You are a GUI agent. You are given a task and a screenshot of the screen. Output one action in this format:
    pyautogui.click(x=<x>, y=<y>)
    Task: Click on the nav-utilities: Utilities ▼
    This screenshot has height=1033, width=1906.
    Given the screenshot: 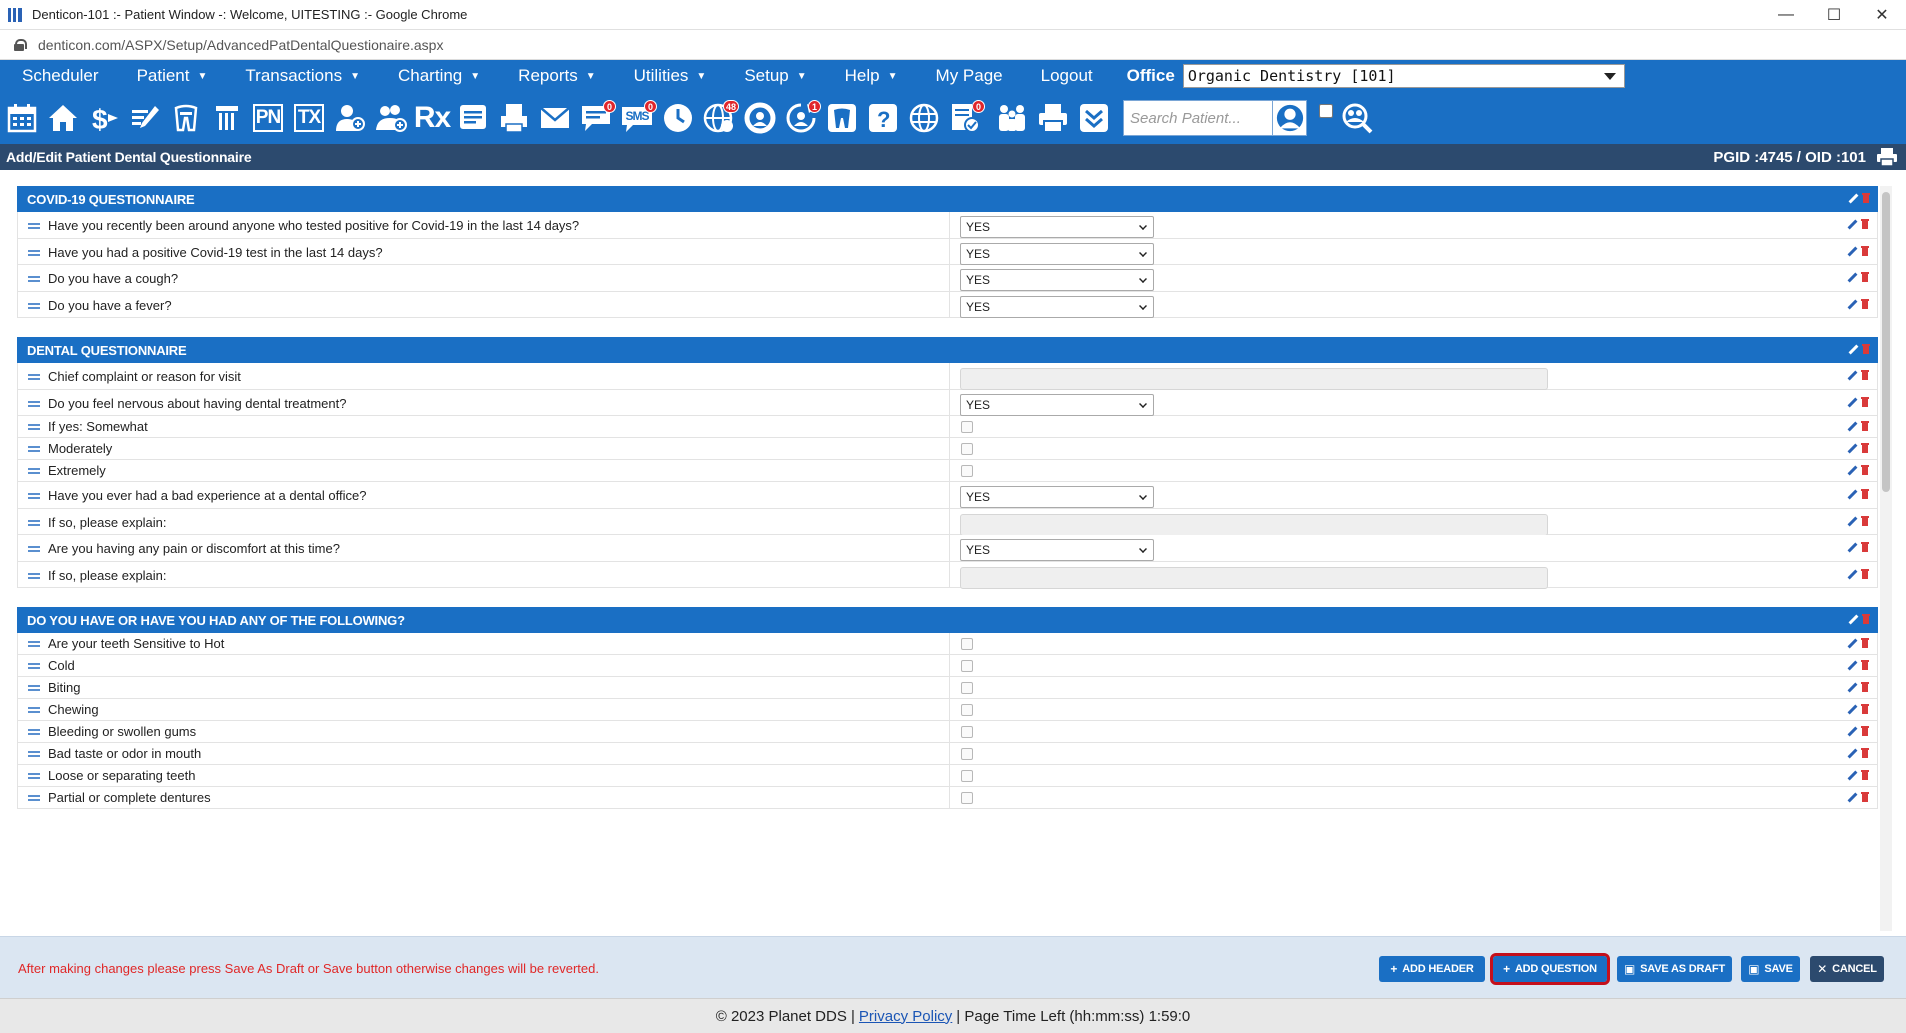 What is the action you would take?
    pyautogui.click(x=667, y=76)
    